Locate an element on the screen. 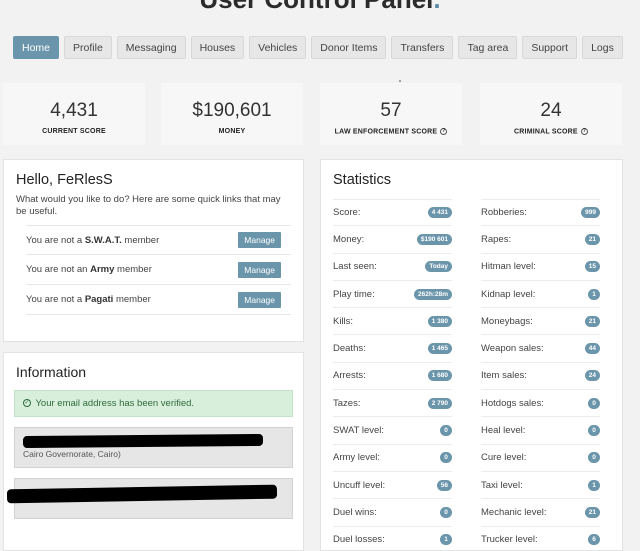 The image size is (640, 551). stat-row: Duel losses: 1 is located at coordinates (392, 538).